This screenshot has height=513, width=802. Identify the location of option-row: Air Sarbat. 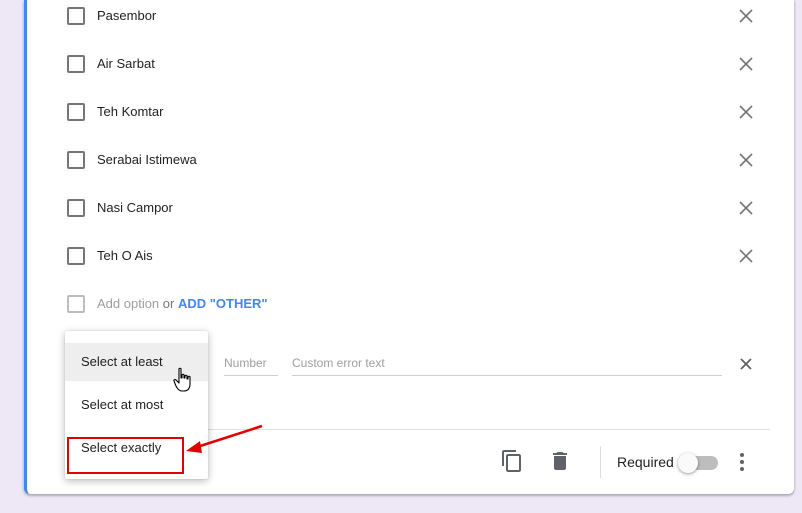
(415, 64).